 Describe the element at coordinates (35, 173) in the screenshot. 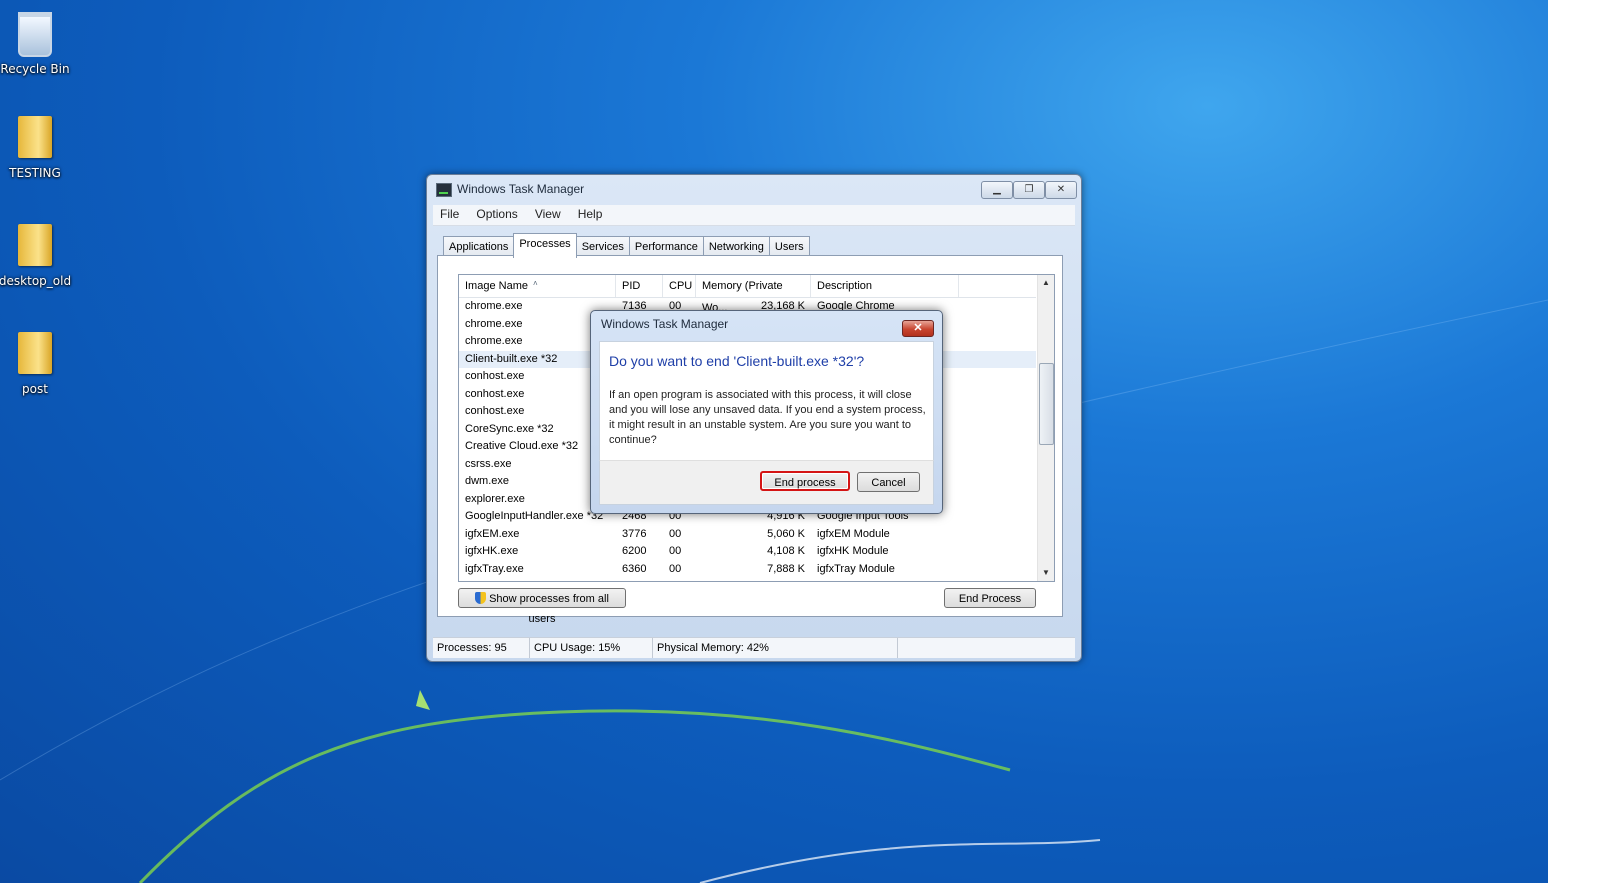

I see `desktop-icon-label: TESTING` at that location.